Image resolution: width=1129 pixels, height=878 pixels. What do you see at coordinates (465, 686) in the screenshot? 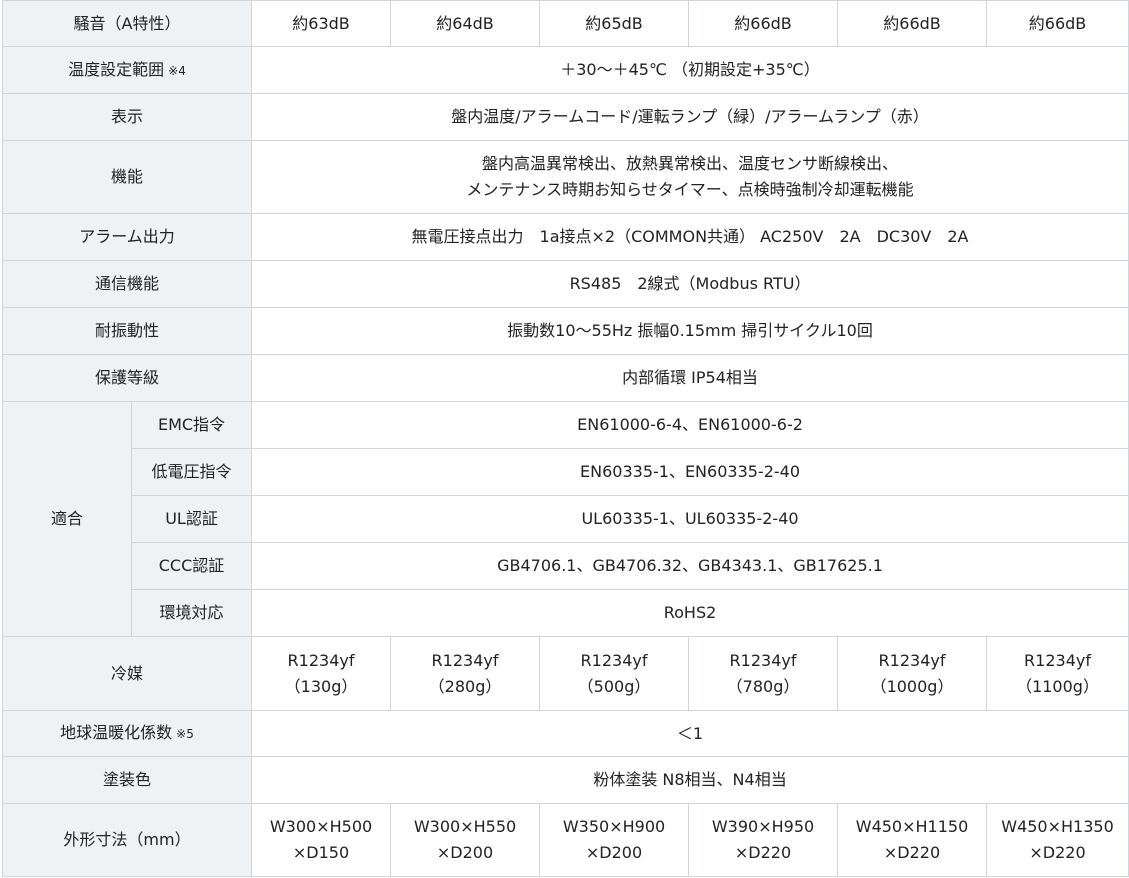
I see `refrigerant-amount: （280g）` at bounding box center [465, 686].